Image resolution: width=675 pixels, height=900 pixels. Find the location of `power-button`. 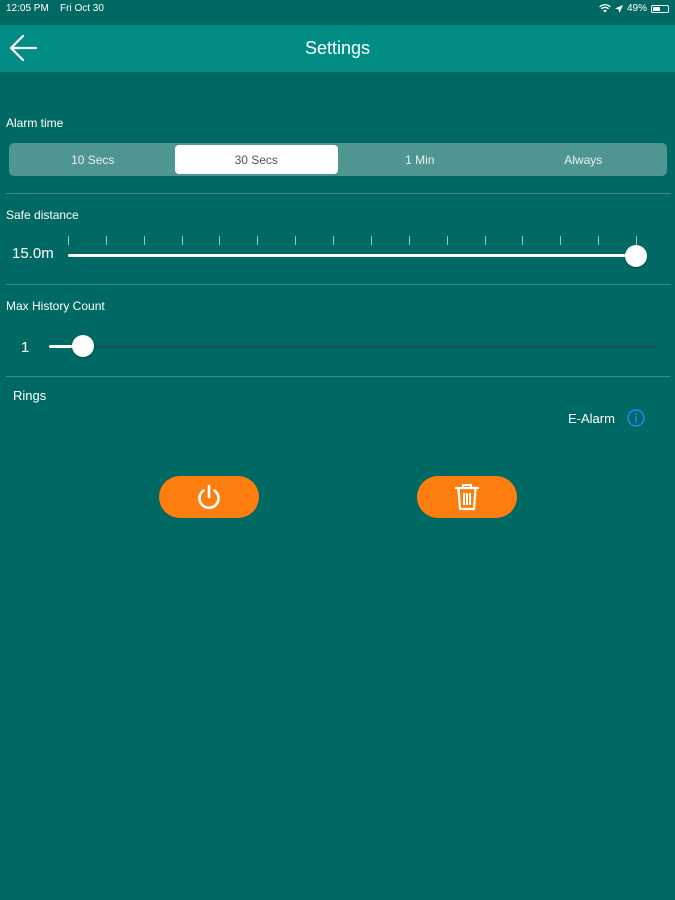

power-button is located at coordinates (209, 497).